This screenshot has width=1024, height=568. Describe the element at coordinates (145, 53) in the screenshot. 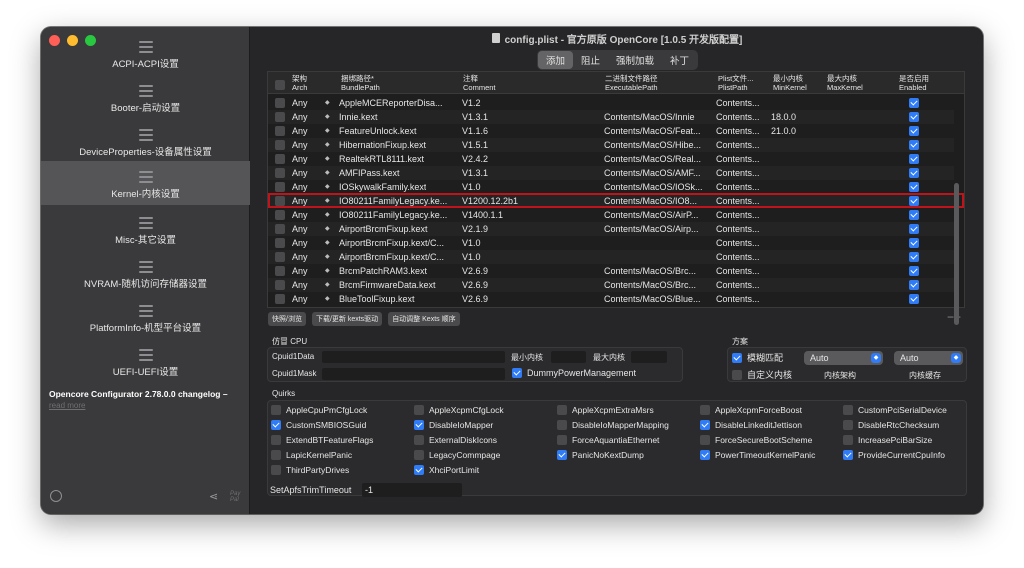

I see `sidebar-item-acpi: ACPI-ACPI设置` at that location.